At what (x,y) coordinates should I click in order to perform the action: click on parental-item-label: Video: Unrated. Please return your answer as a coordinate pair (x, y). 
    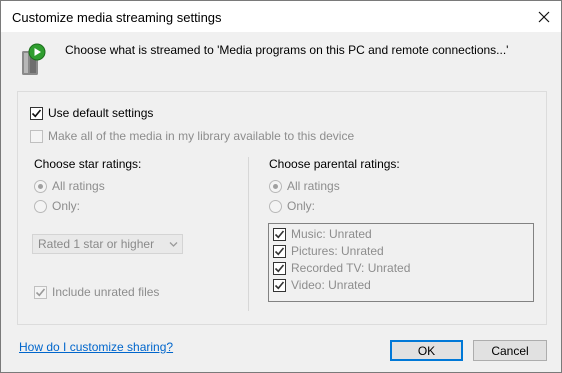
    Looking at the image, I should click on (331, 285).